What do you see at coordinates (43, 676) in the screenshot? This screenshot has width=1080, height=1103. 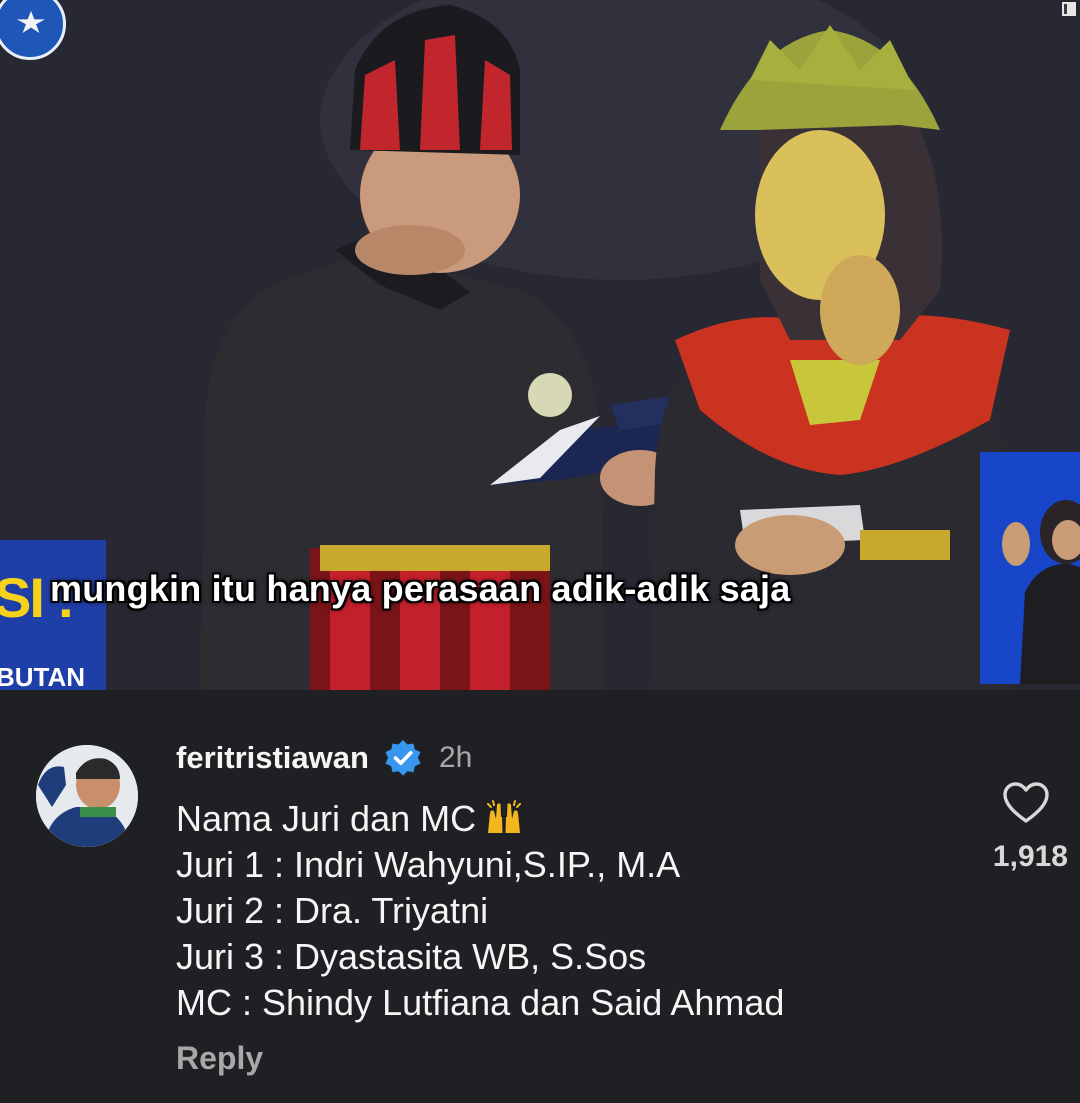 I see `banner-text: BUTAN` at bounding box center [43, 676].